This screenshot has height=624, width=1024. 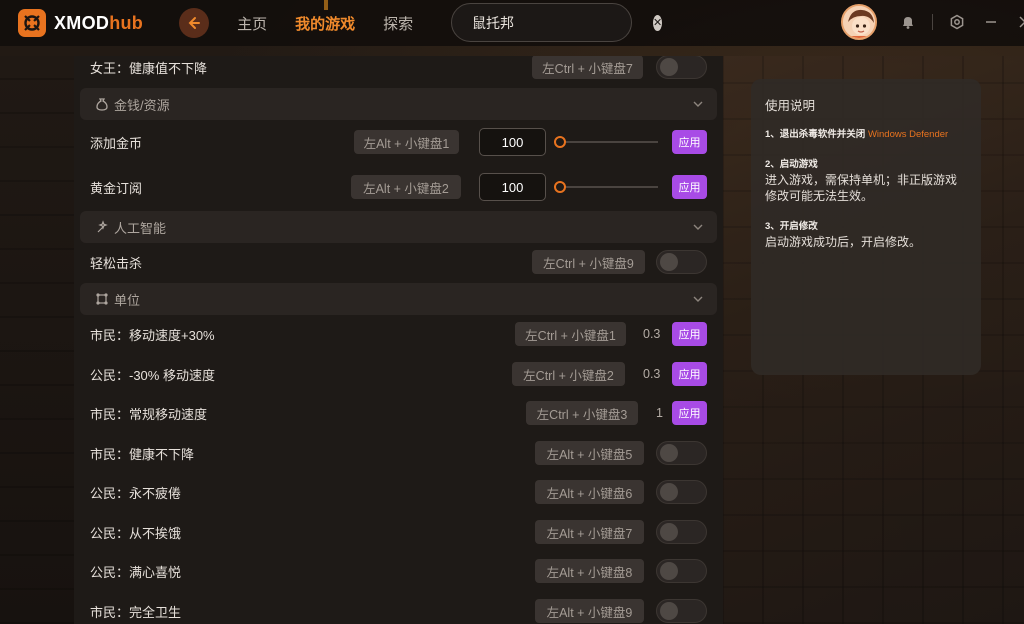 I want to click on step-title: 3、开启修改, so click(x=791, y=226).